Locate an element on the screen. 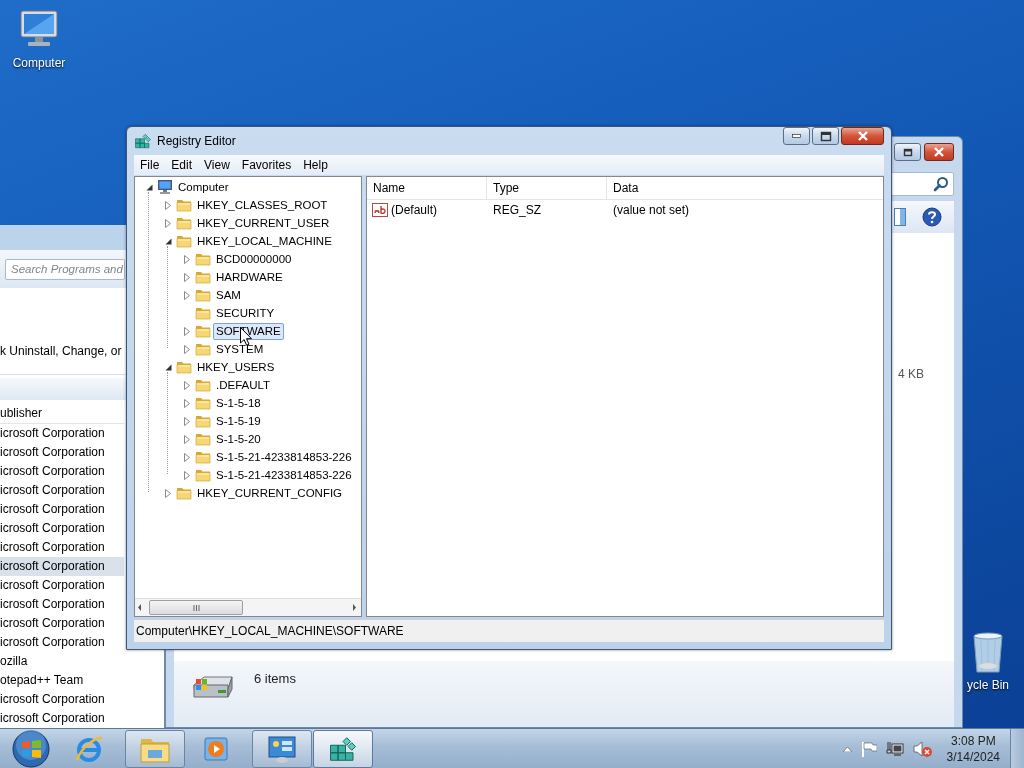 Image resolution: width=1024 pixels, height=768 pixels. clock-time: 3:08 PM is located at coordinates (973, 740).